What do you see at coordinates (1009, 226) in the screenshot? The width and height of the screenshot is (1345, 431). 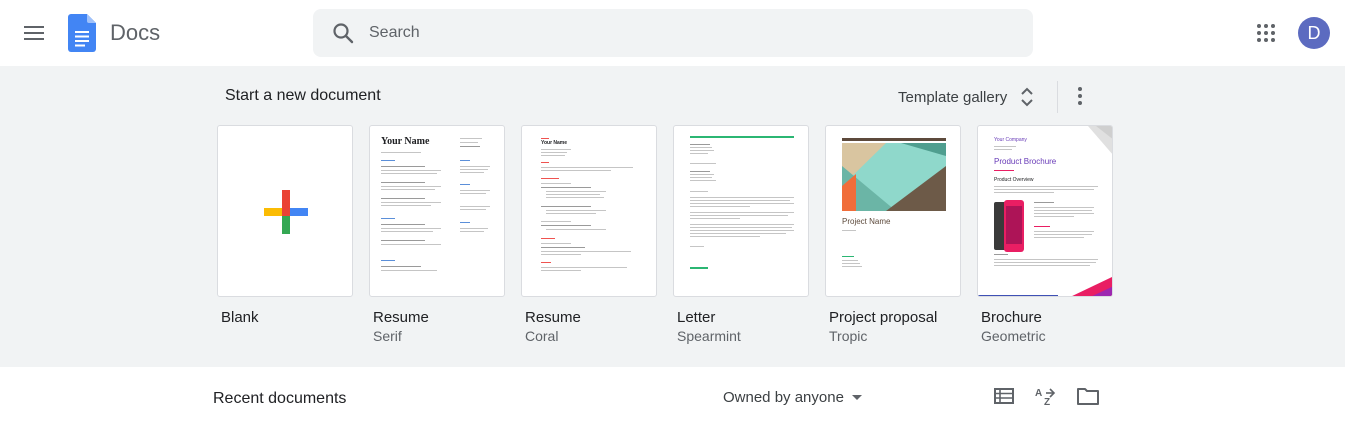 I see `phone-product-image` at bounding box center [1009, 226].